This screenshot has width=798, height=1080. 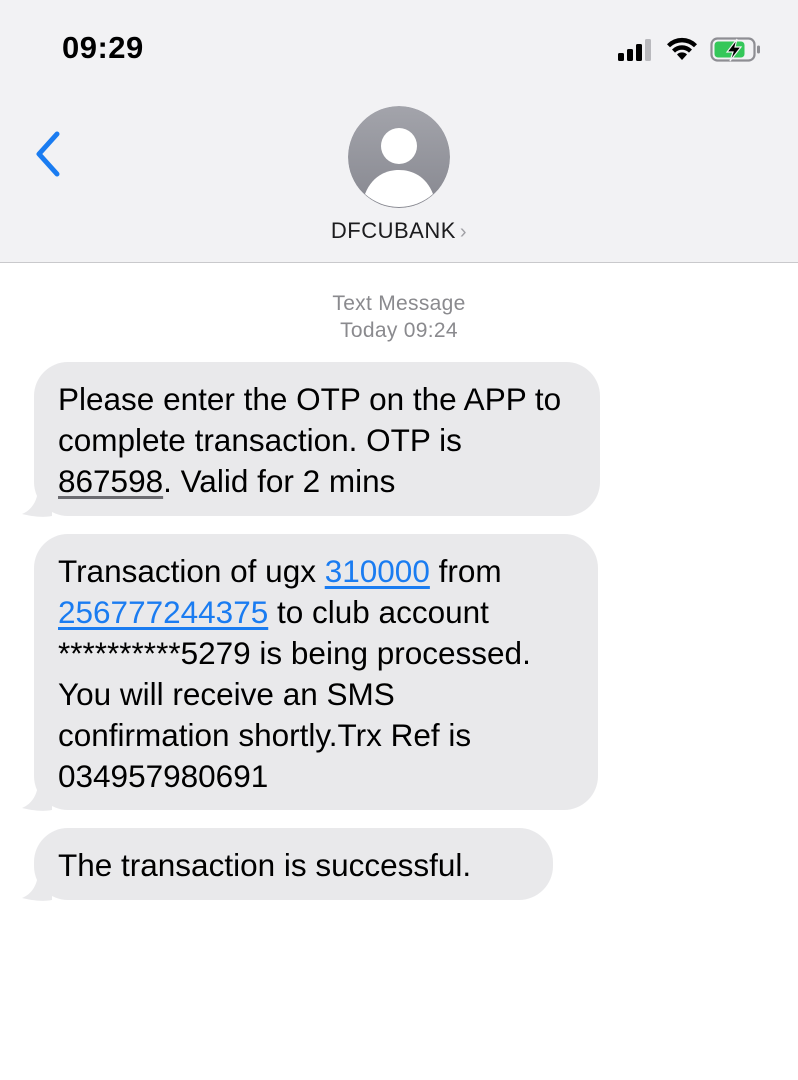 I want to click on phone-number-link: 256777244375, so click(x=163, y=612).